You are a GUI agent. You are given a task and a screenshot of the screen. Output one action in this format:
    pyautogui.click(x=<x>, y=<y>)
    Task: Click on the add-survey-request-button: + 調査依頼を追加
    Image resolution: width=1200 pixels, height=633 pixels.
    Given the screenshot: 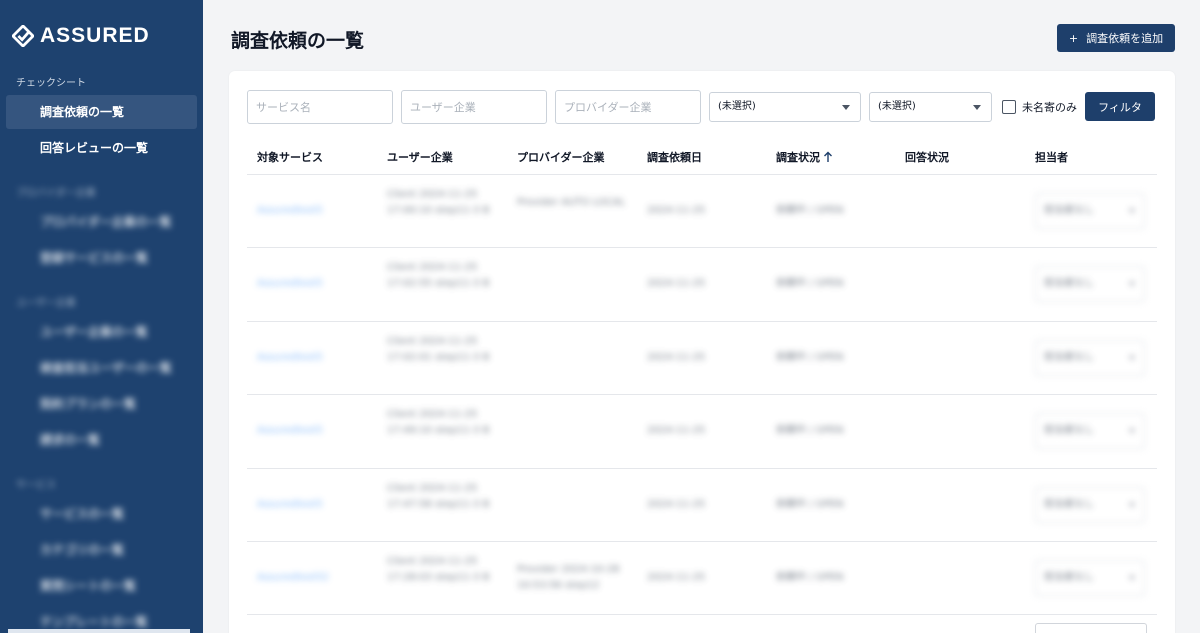 What is the action you would take?
    pyautogui.click(x=1116, y=38)
    